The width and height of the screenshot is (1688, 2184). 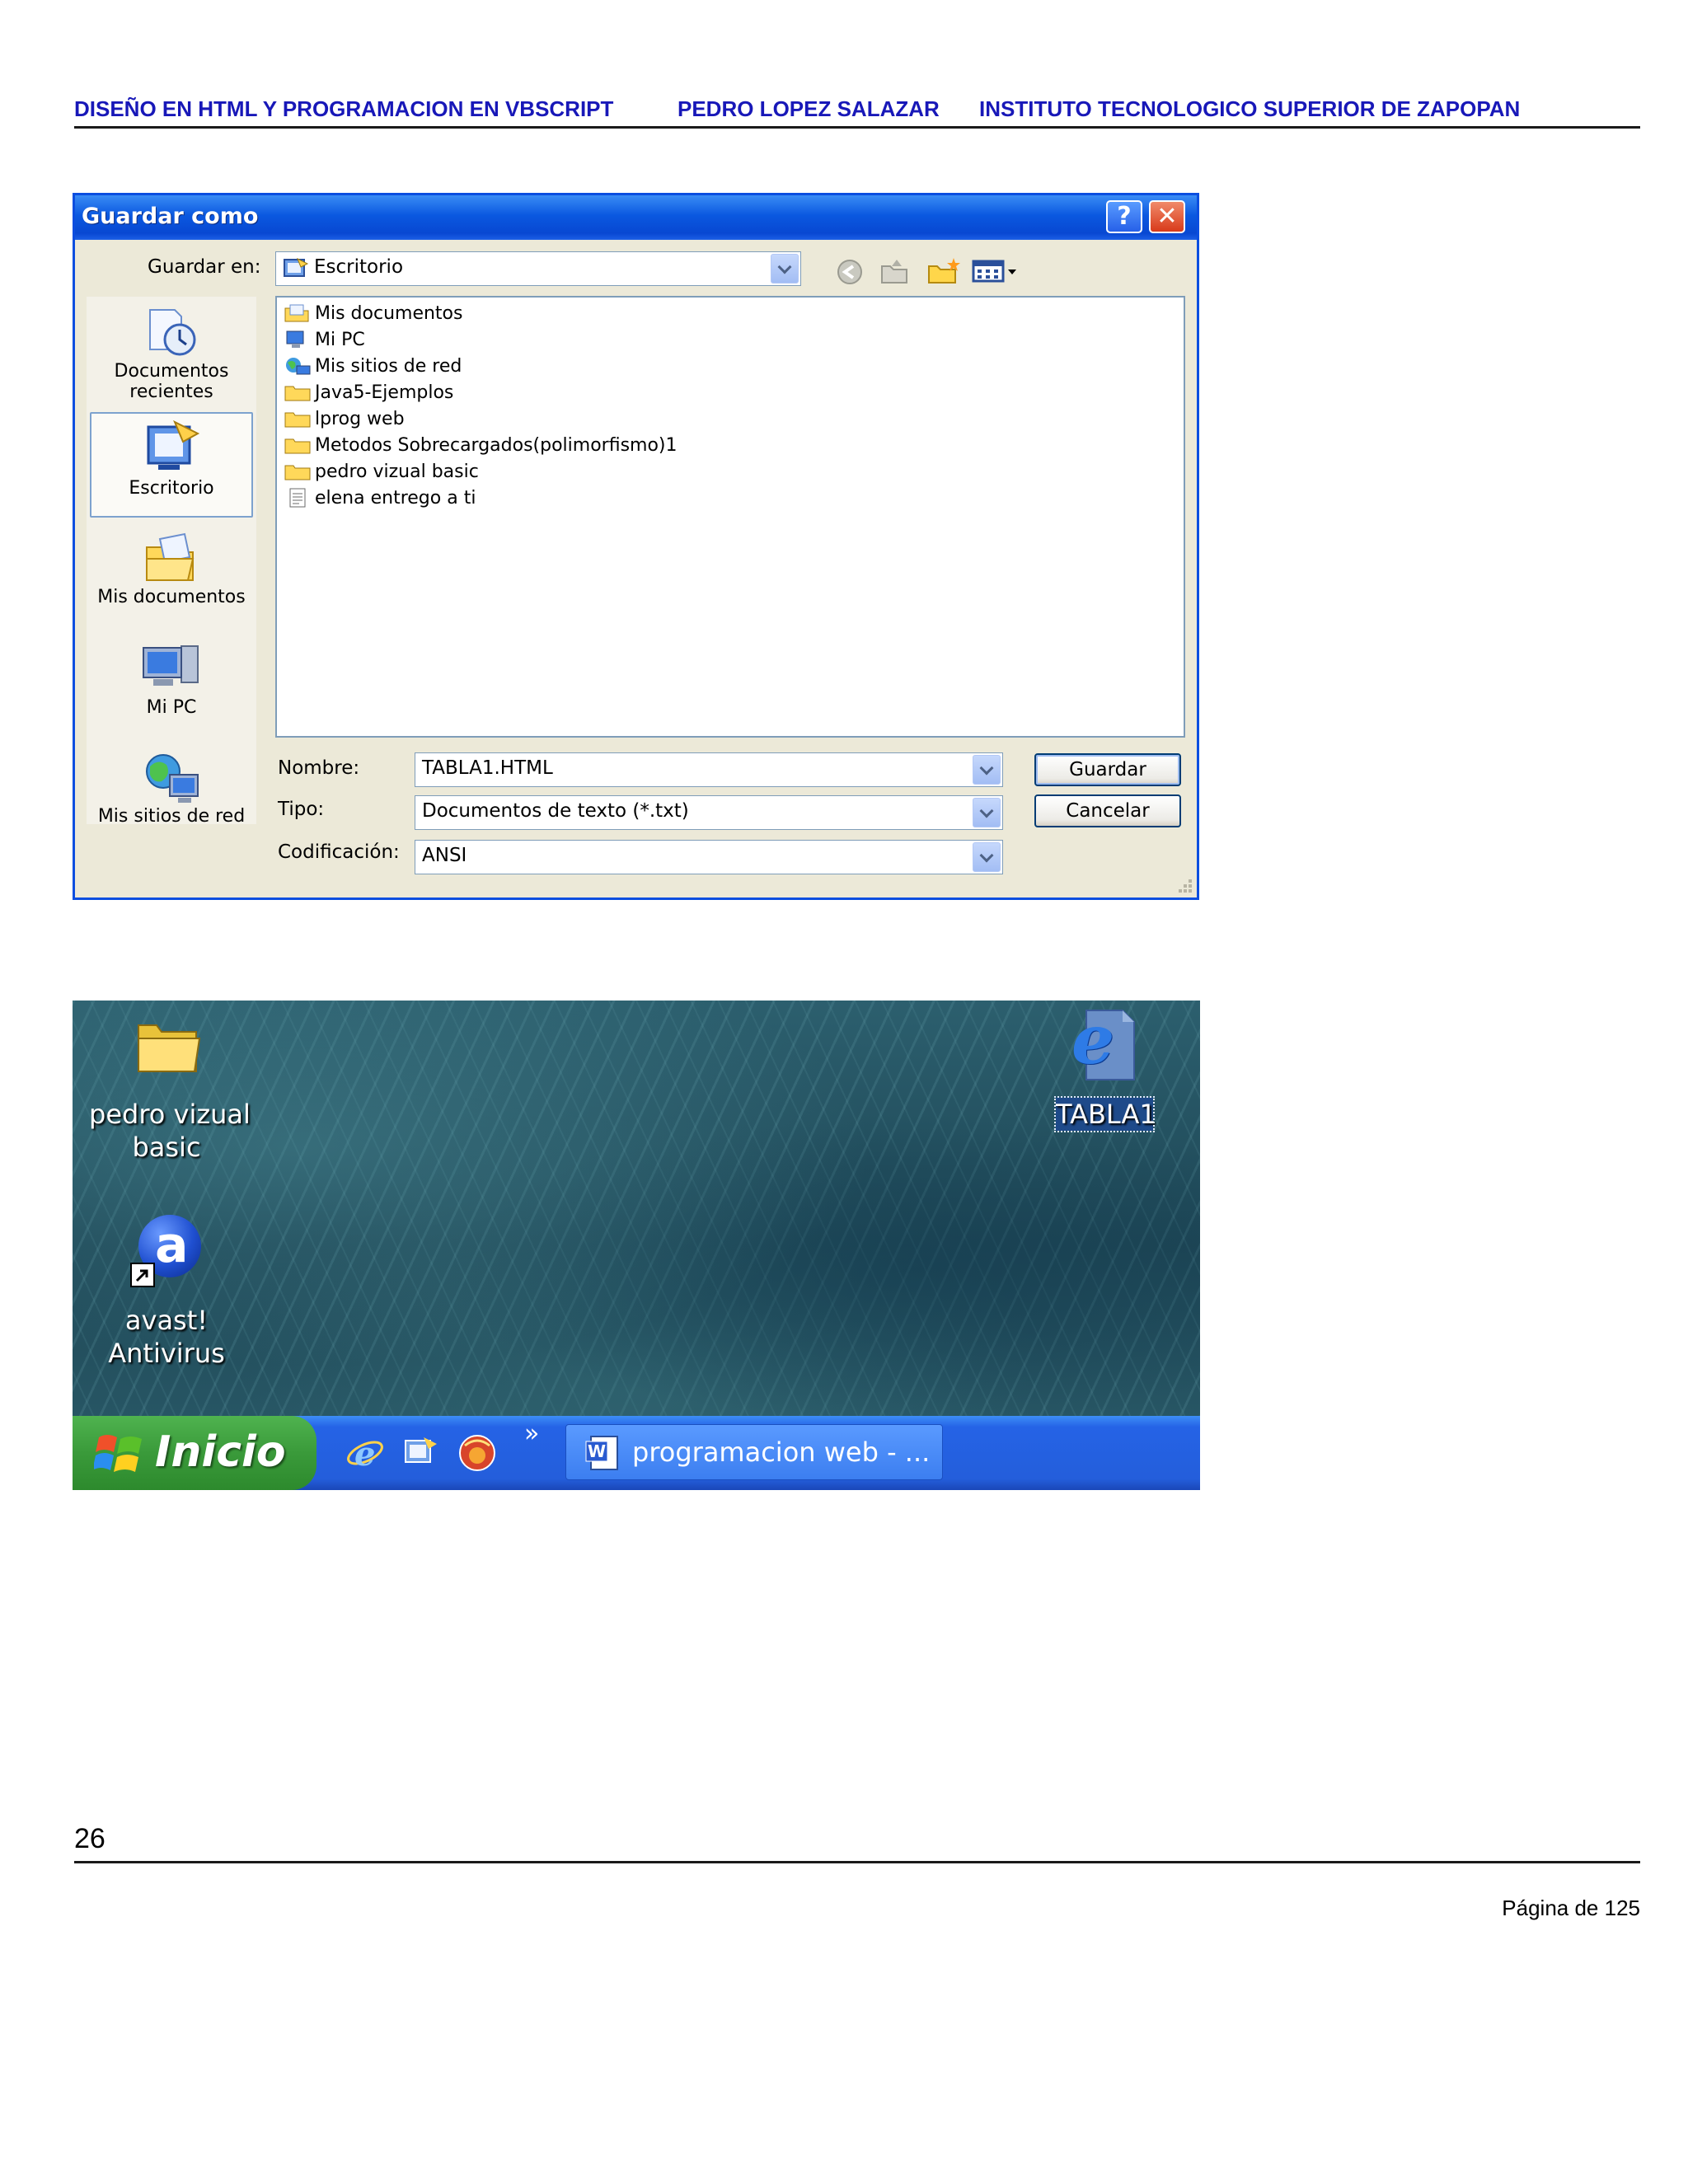 What do you see at coordinates (997, 272) in the screenshot?
I see `view-menu-icon` at bounding box center [997, 272].